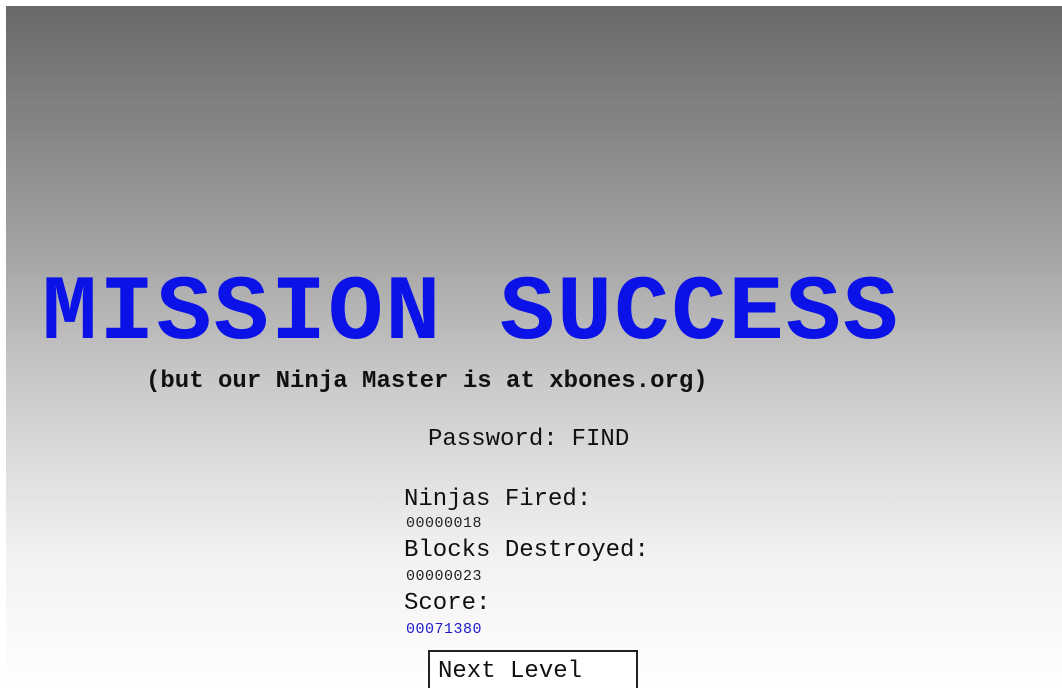 The width and height of the screenshot is (1062, 688). I want to click on score-value: 00071380, so click(444, 629).